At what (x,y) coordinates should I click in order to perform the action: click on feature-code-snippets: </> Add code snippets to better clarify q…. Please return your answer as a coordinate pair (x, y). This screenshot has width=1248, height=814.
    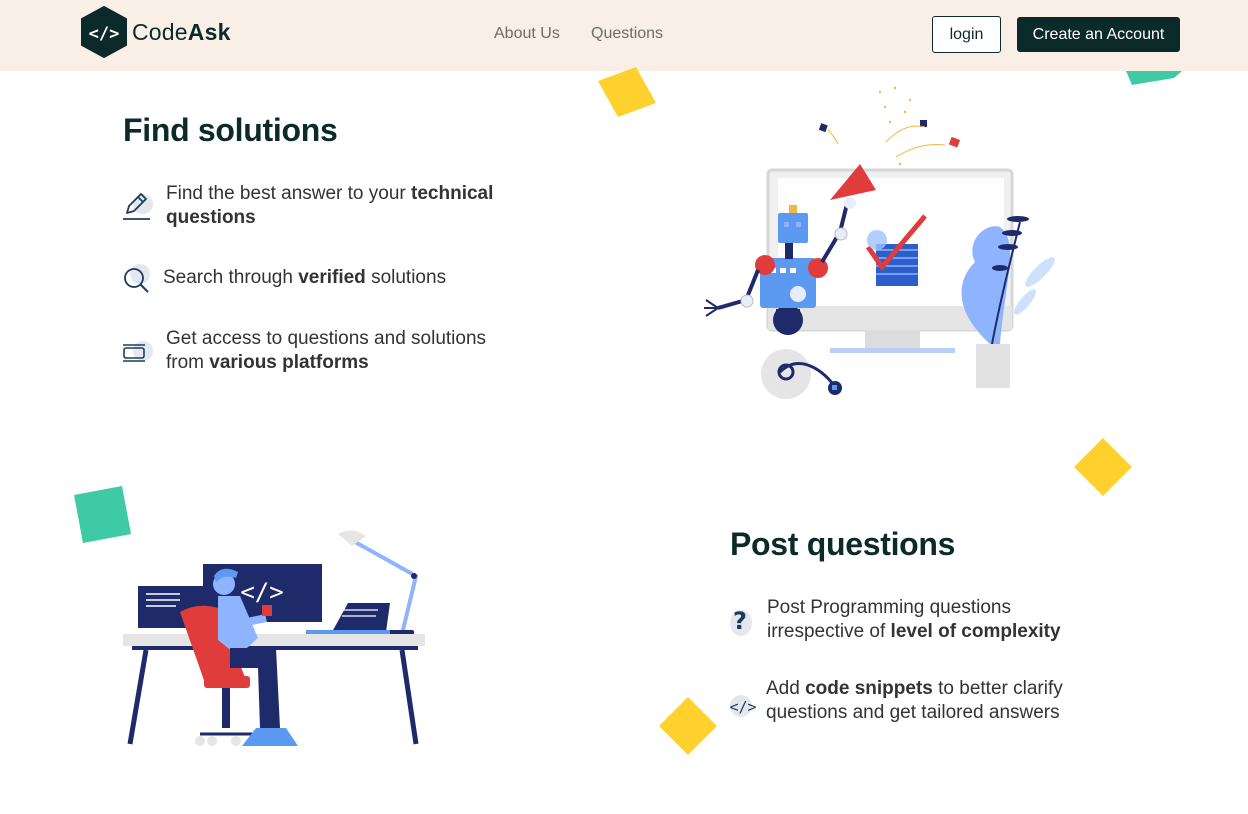
    Looking at the image, I should click on (895, 701).